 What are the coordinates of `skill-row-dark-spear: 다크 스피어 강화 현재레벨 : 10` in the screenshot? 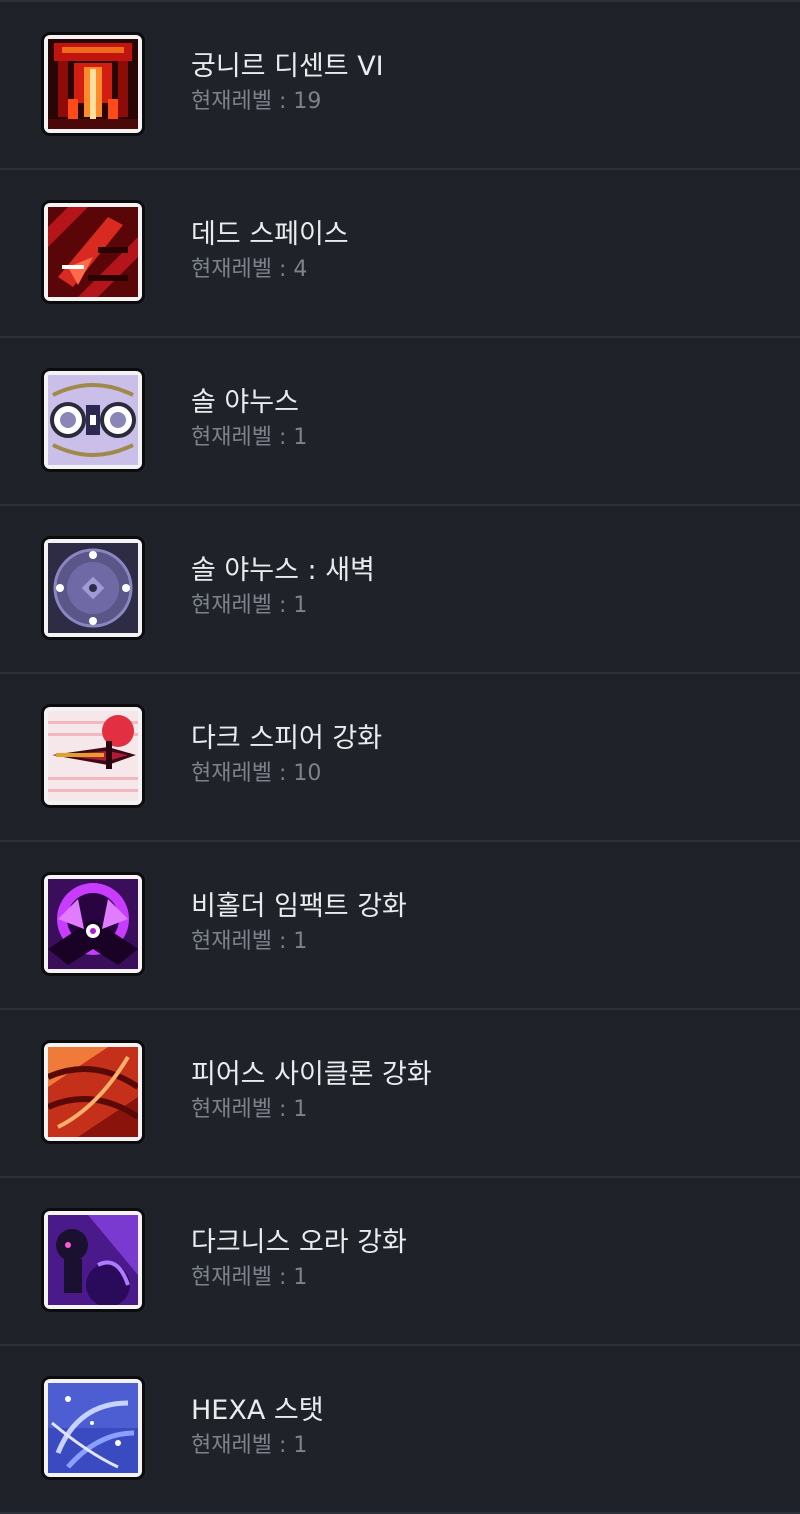 It's located at (400, 758).